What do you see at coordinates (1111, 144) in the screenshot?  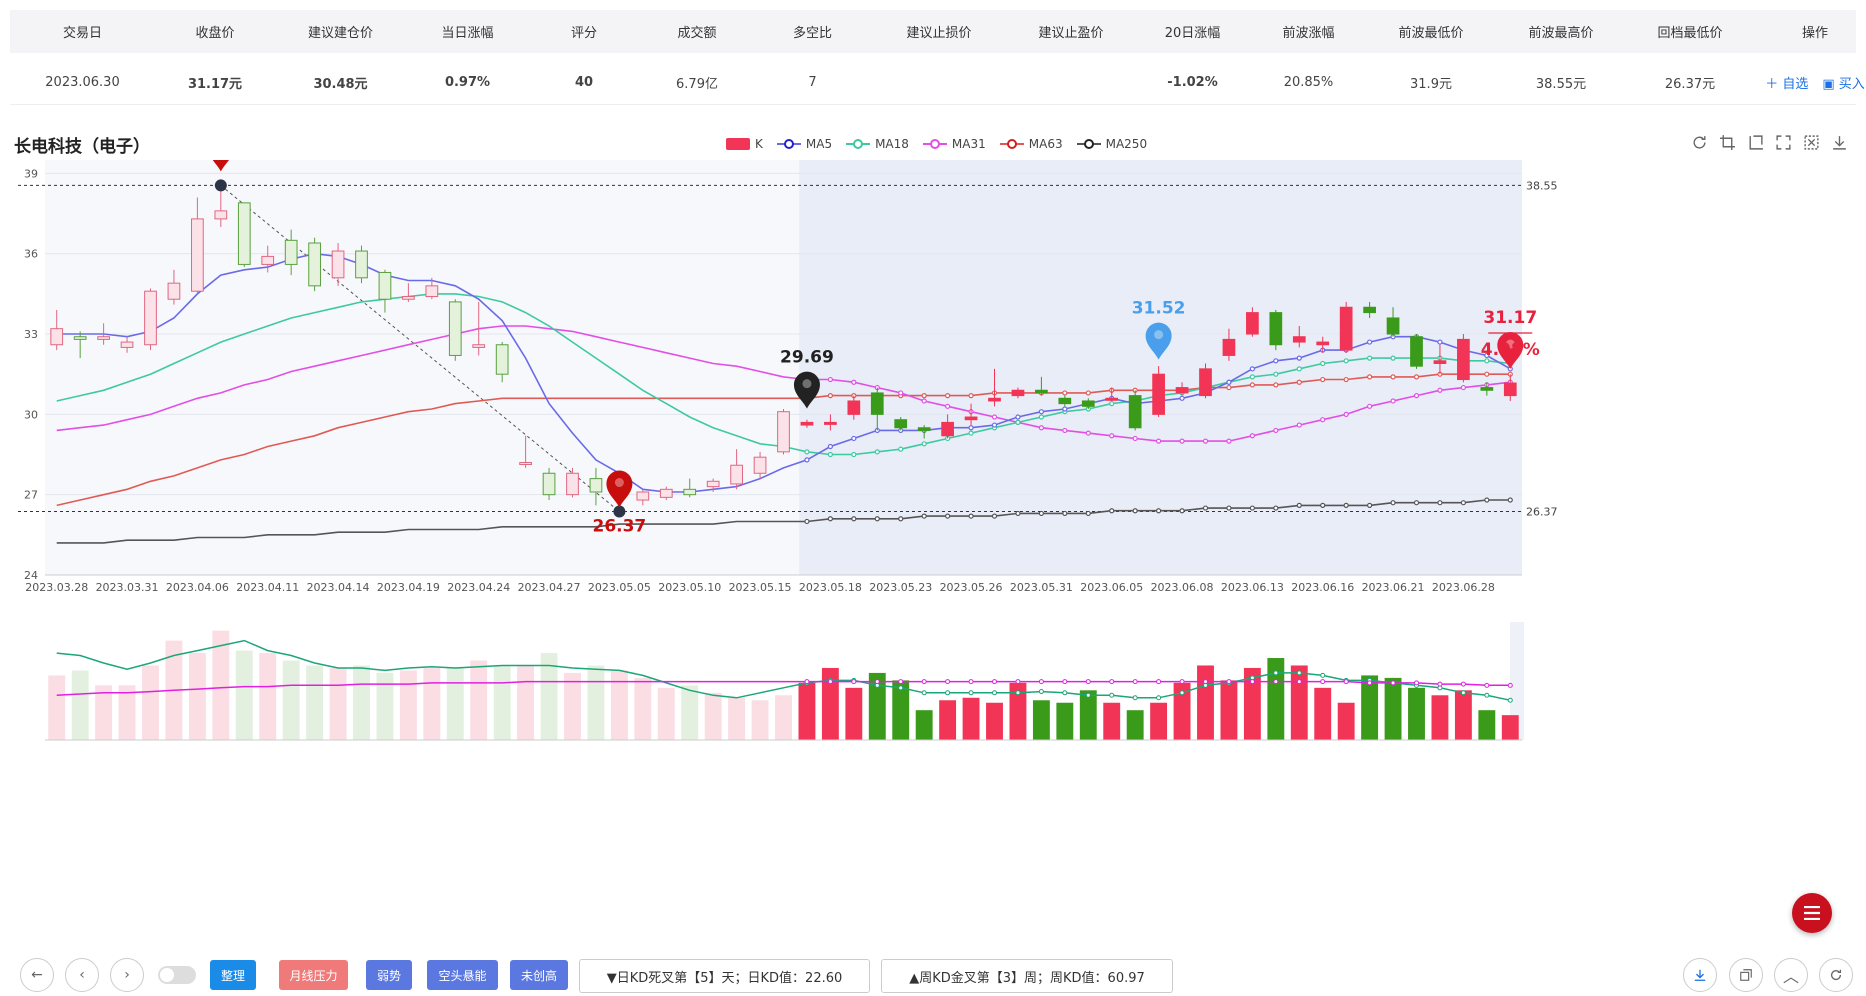 I see `legend-ma250: MA250` at bounding box center [1111, 144].